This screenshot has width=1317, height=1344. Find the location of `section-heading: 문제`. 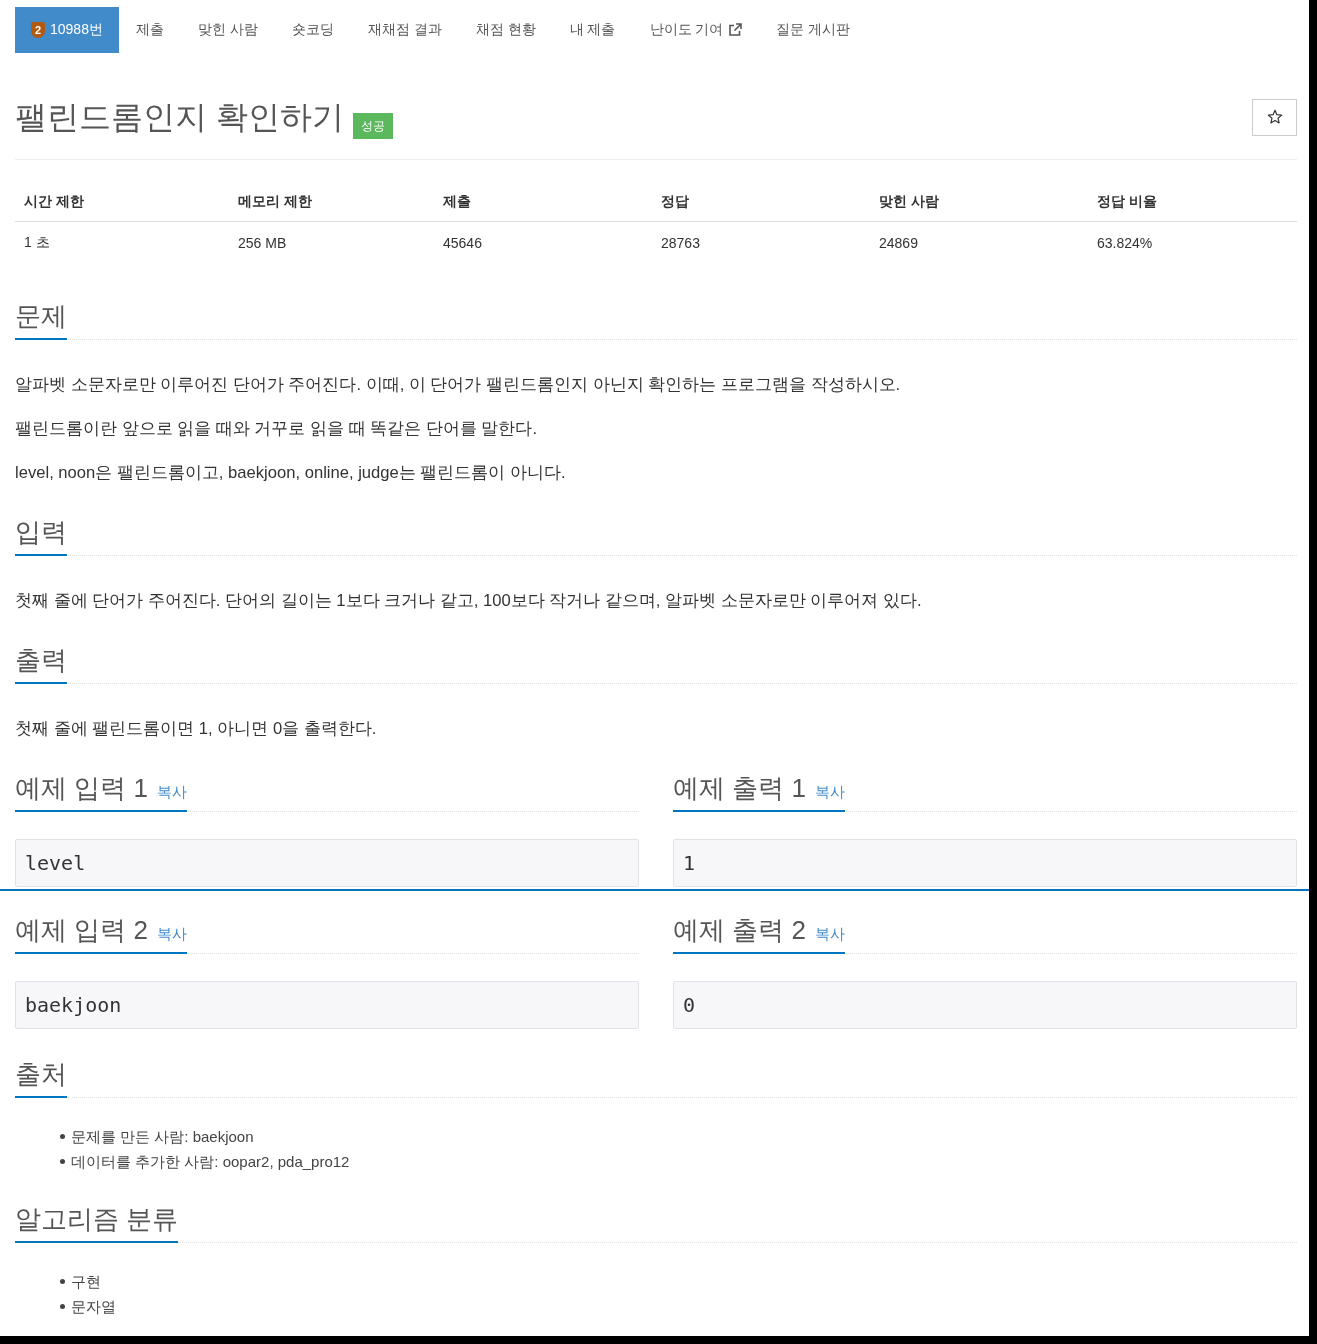

section-heading: 문제 is located at coordinates (41, 316).